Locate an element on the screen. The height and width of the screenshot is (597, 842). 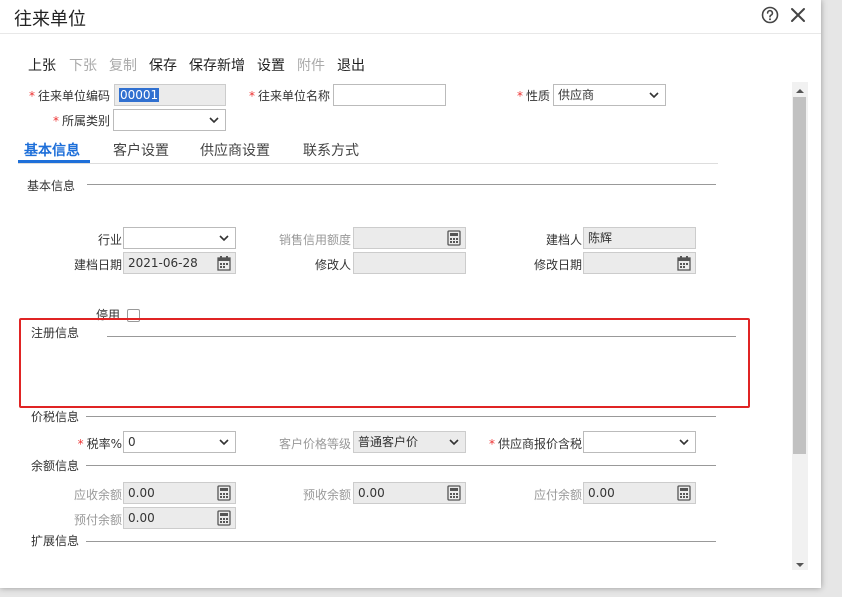
prepay-field: 0.00 is located at coordinates (179, 518).